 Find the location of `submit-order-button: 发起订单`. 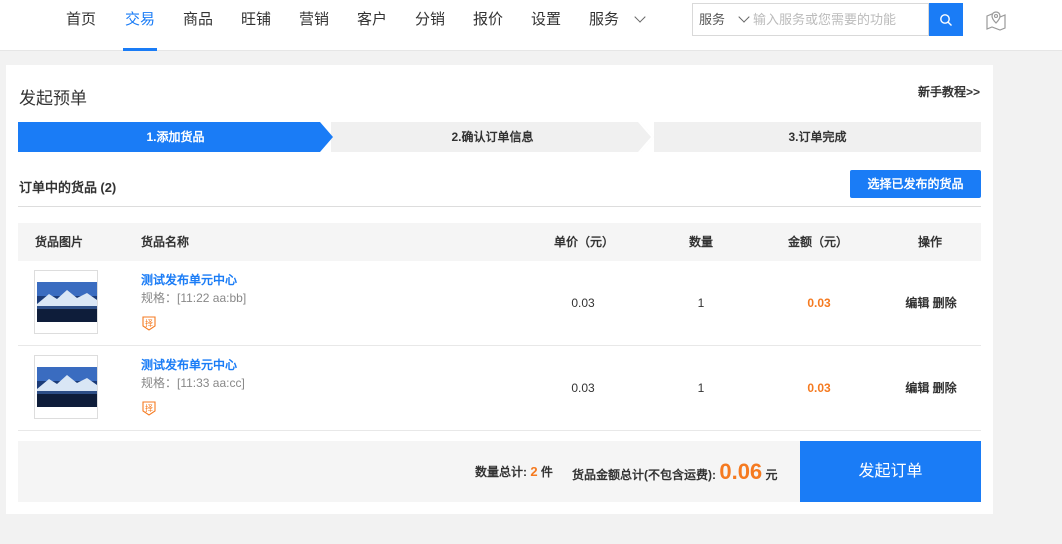

submit-order-button: 发起订单 is located at coordinates (890, 471).